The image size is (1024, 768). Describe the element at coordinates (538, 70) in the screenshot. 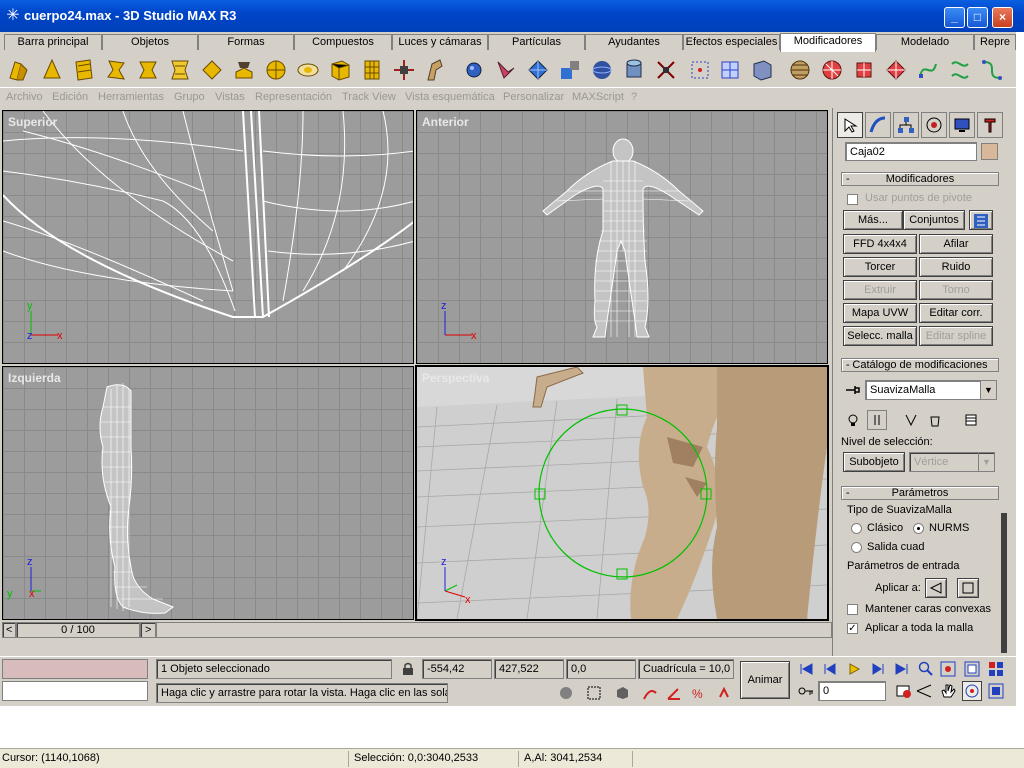

I see `edit-mesh-icon` at that location.